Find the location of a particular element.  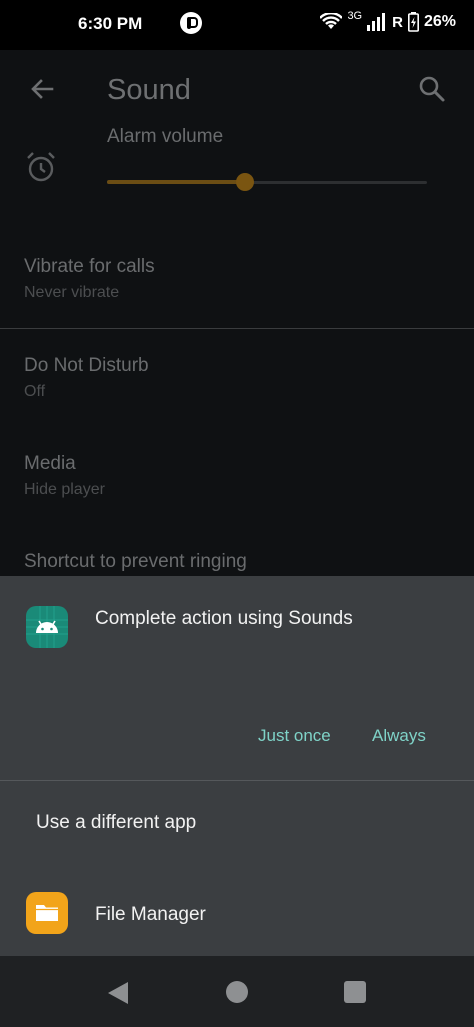

battery-charging-icon is located at coordinates (413, 22).